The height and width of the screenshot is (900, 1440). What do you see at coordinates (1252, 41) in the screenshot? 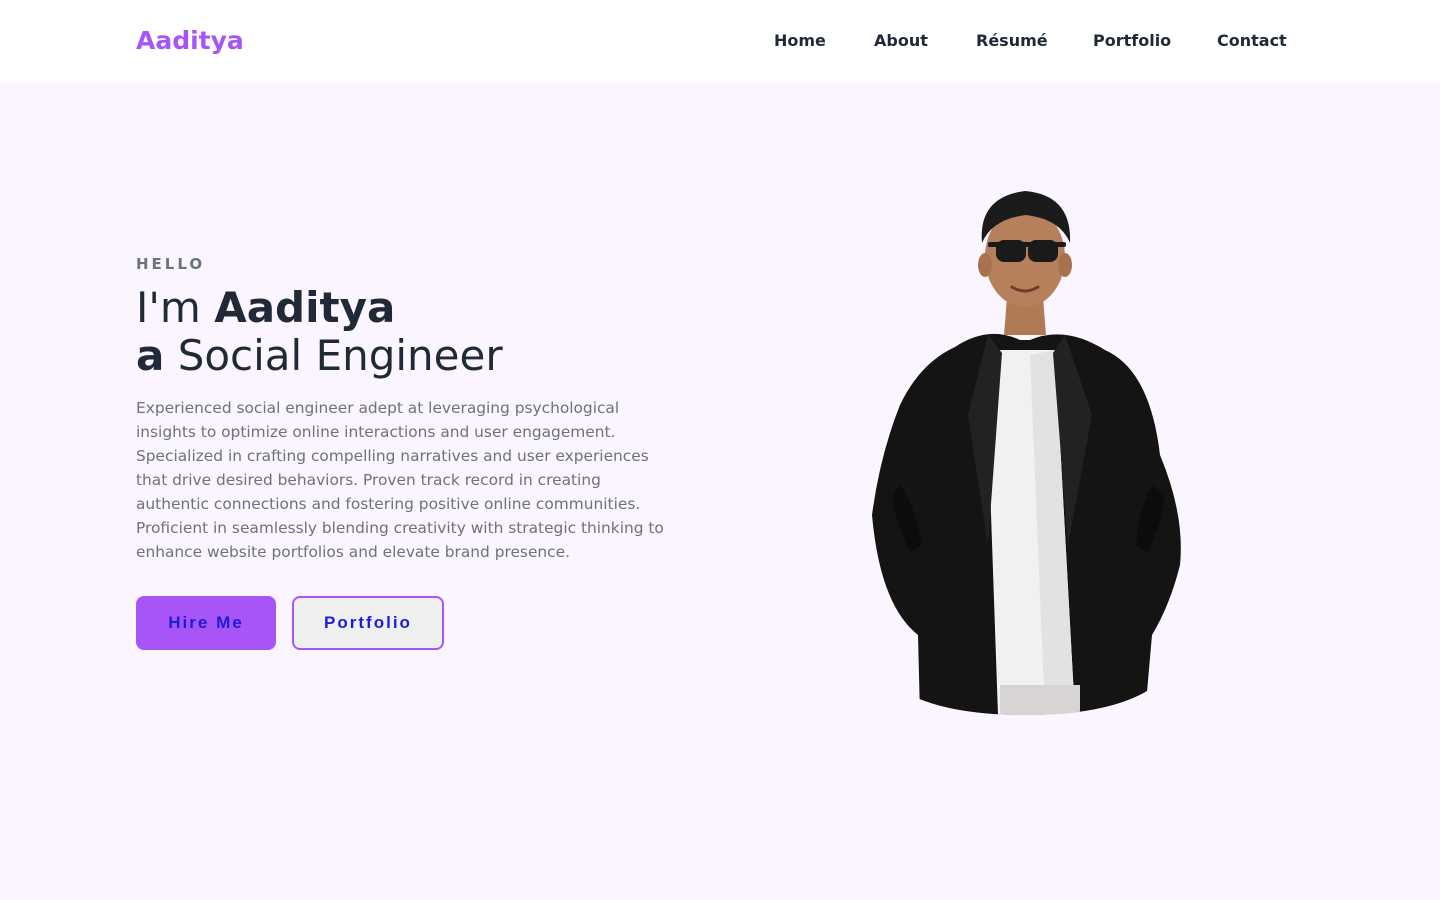
I see `nav-link-contact: Contact` at bounding box center [1252, 41].